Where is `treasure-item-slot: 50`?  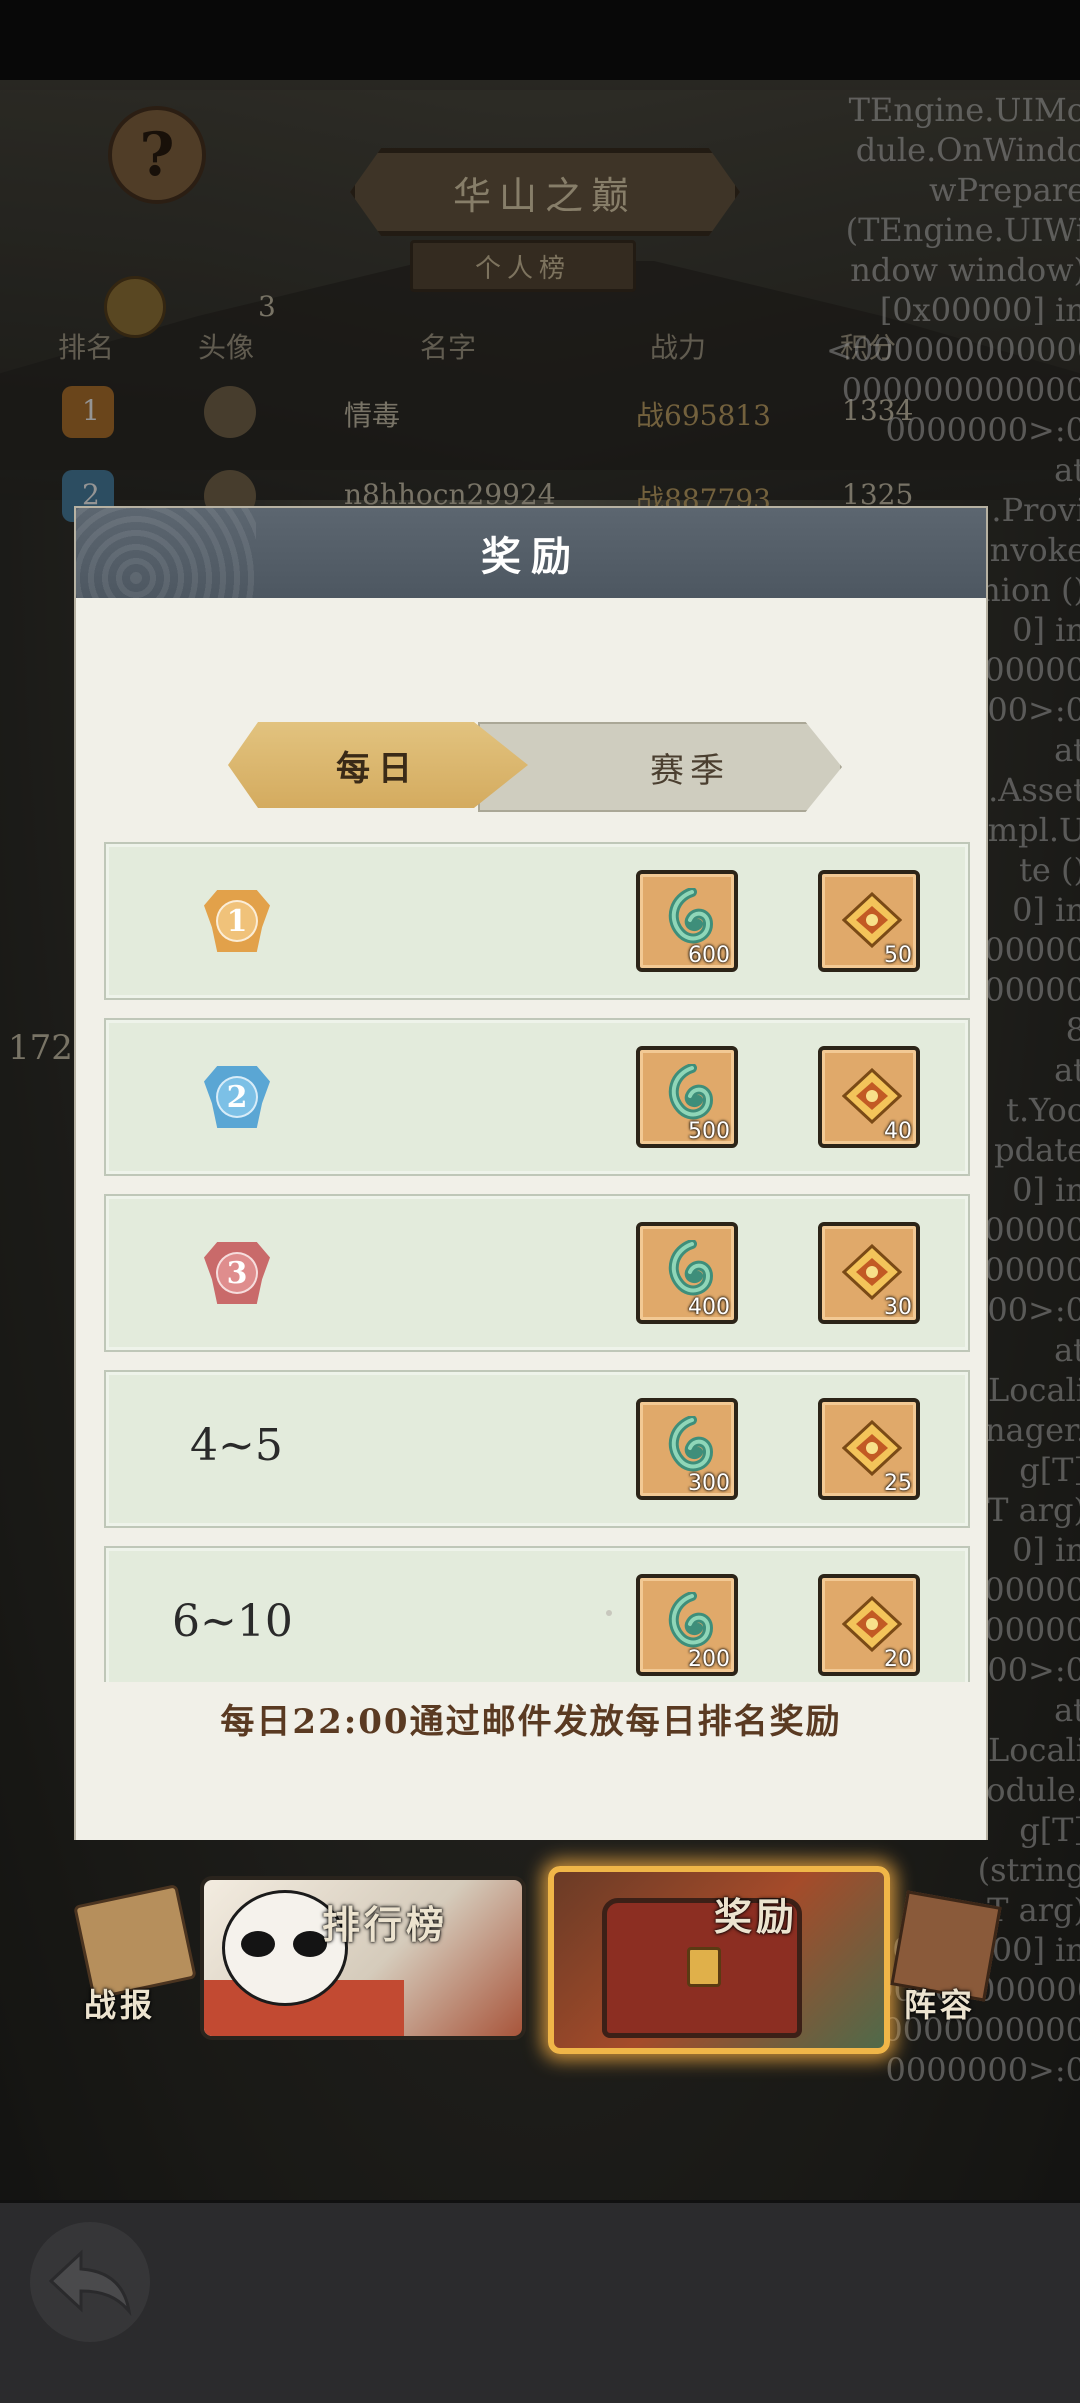 treasure-item-slot: 50 is located at coordinates (869, 921).